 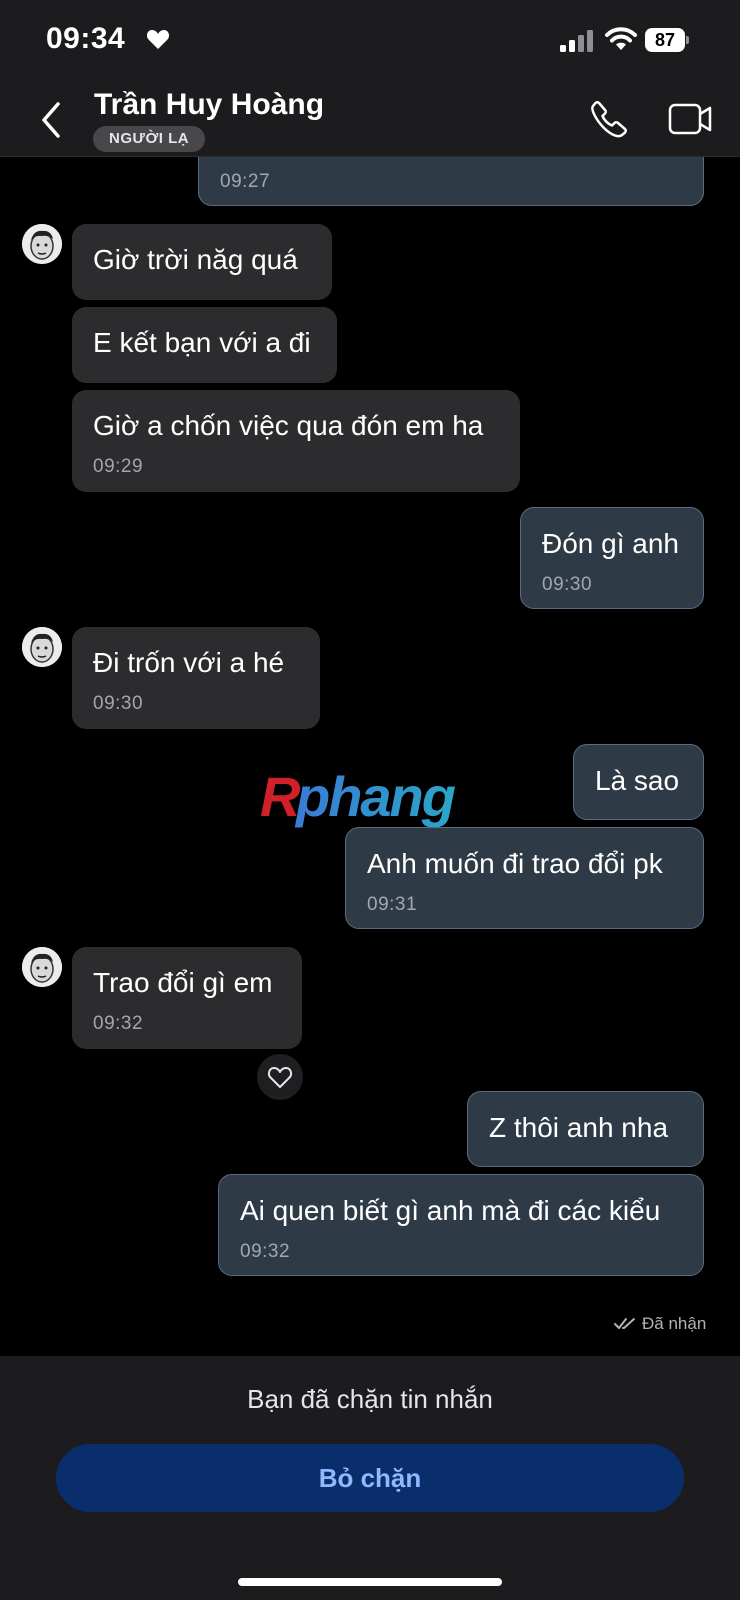 I want to click on message-bubble-incoming: Giờ a chốn việc qua đón em ha 09:29, so click(x=296, y=441).